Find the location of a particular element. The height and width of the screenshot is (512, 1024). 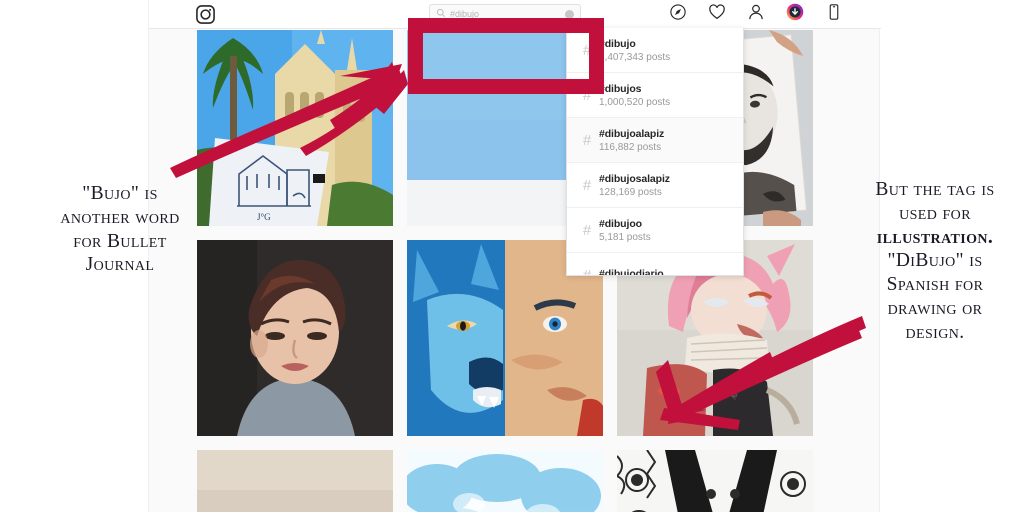

header-nav is located at coordinates (756, 12).